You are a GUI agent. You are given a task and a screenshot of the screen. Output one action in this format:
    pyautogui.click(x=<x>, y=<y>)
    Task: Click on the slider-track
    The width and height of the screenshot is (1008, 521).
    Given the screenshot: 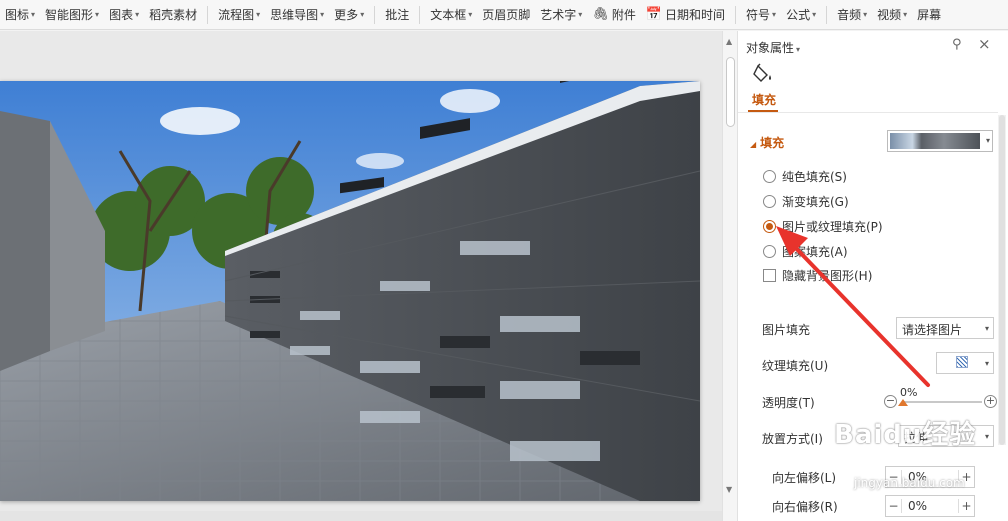 What is the action you would take?
    pyautogui.click(x=942, y=402)
    